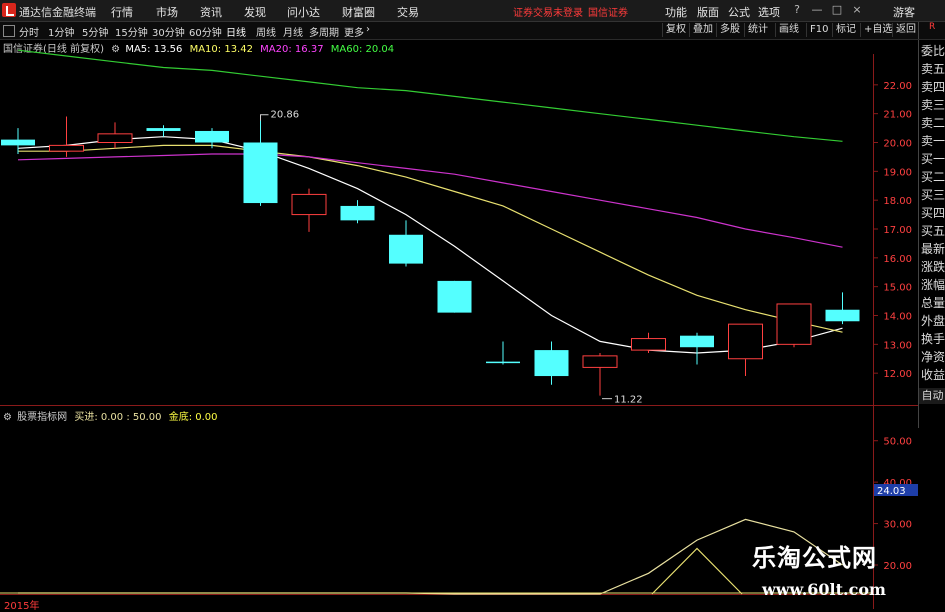  What do you see at coordinates (933, 357) in the screenshot?
I see `quote-label-net-assets: 净资` at bounding box center [933, 357].